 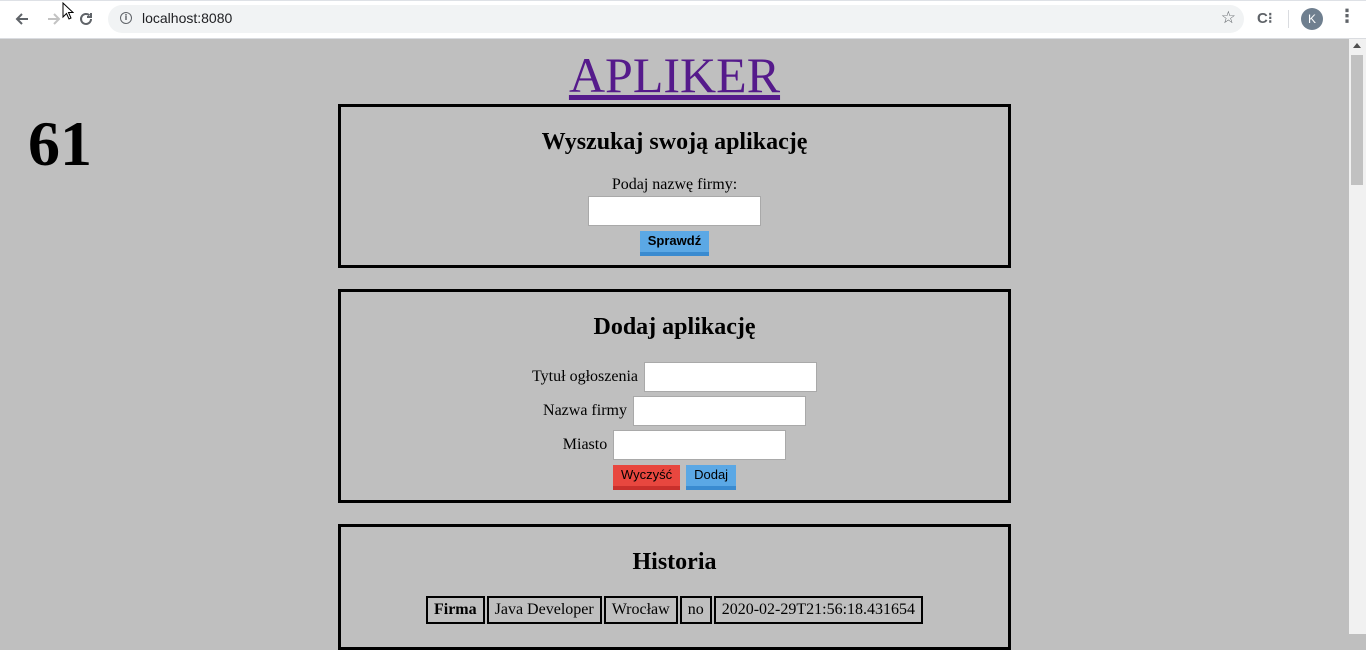 What do you see at coordinates (1347, 16) in the screenshot?
I see `browser-menu-icon: ⋮` at bounding box center [1347, 16].